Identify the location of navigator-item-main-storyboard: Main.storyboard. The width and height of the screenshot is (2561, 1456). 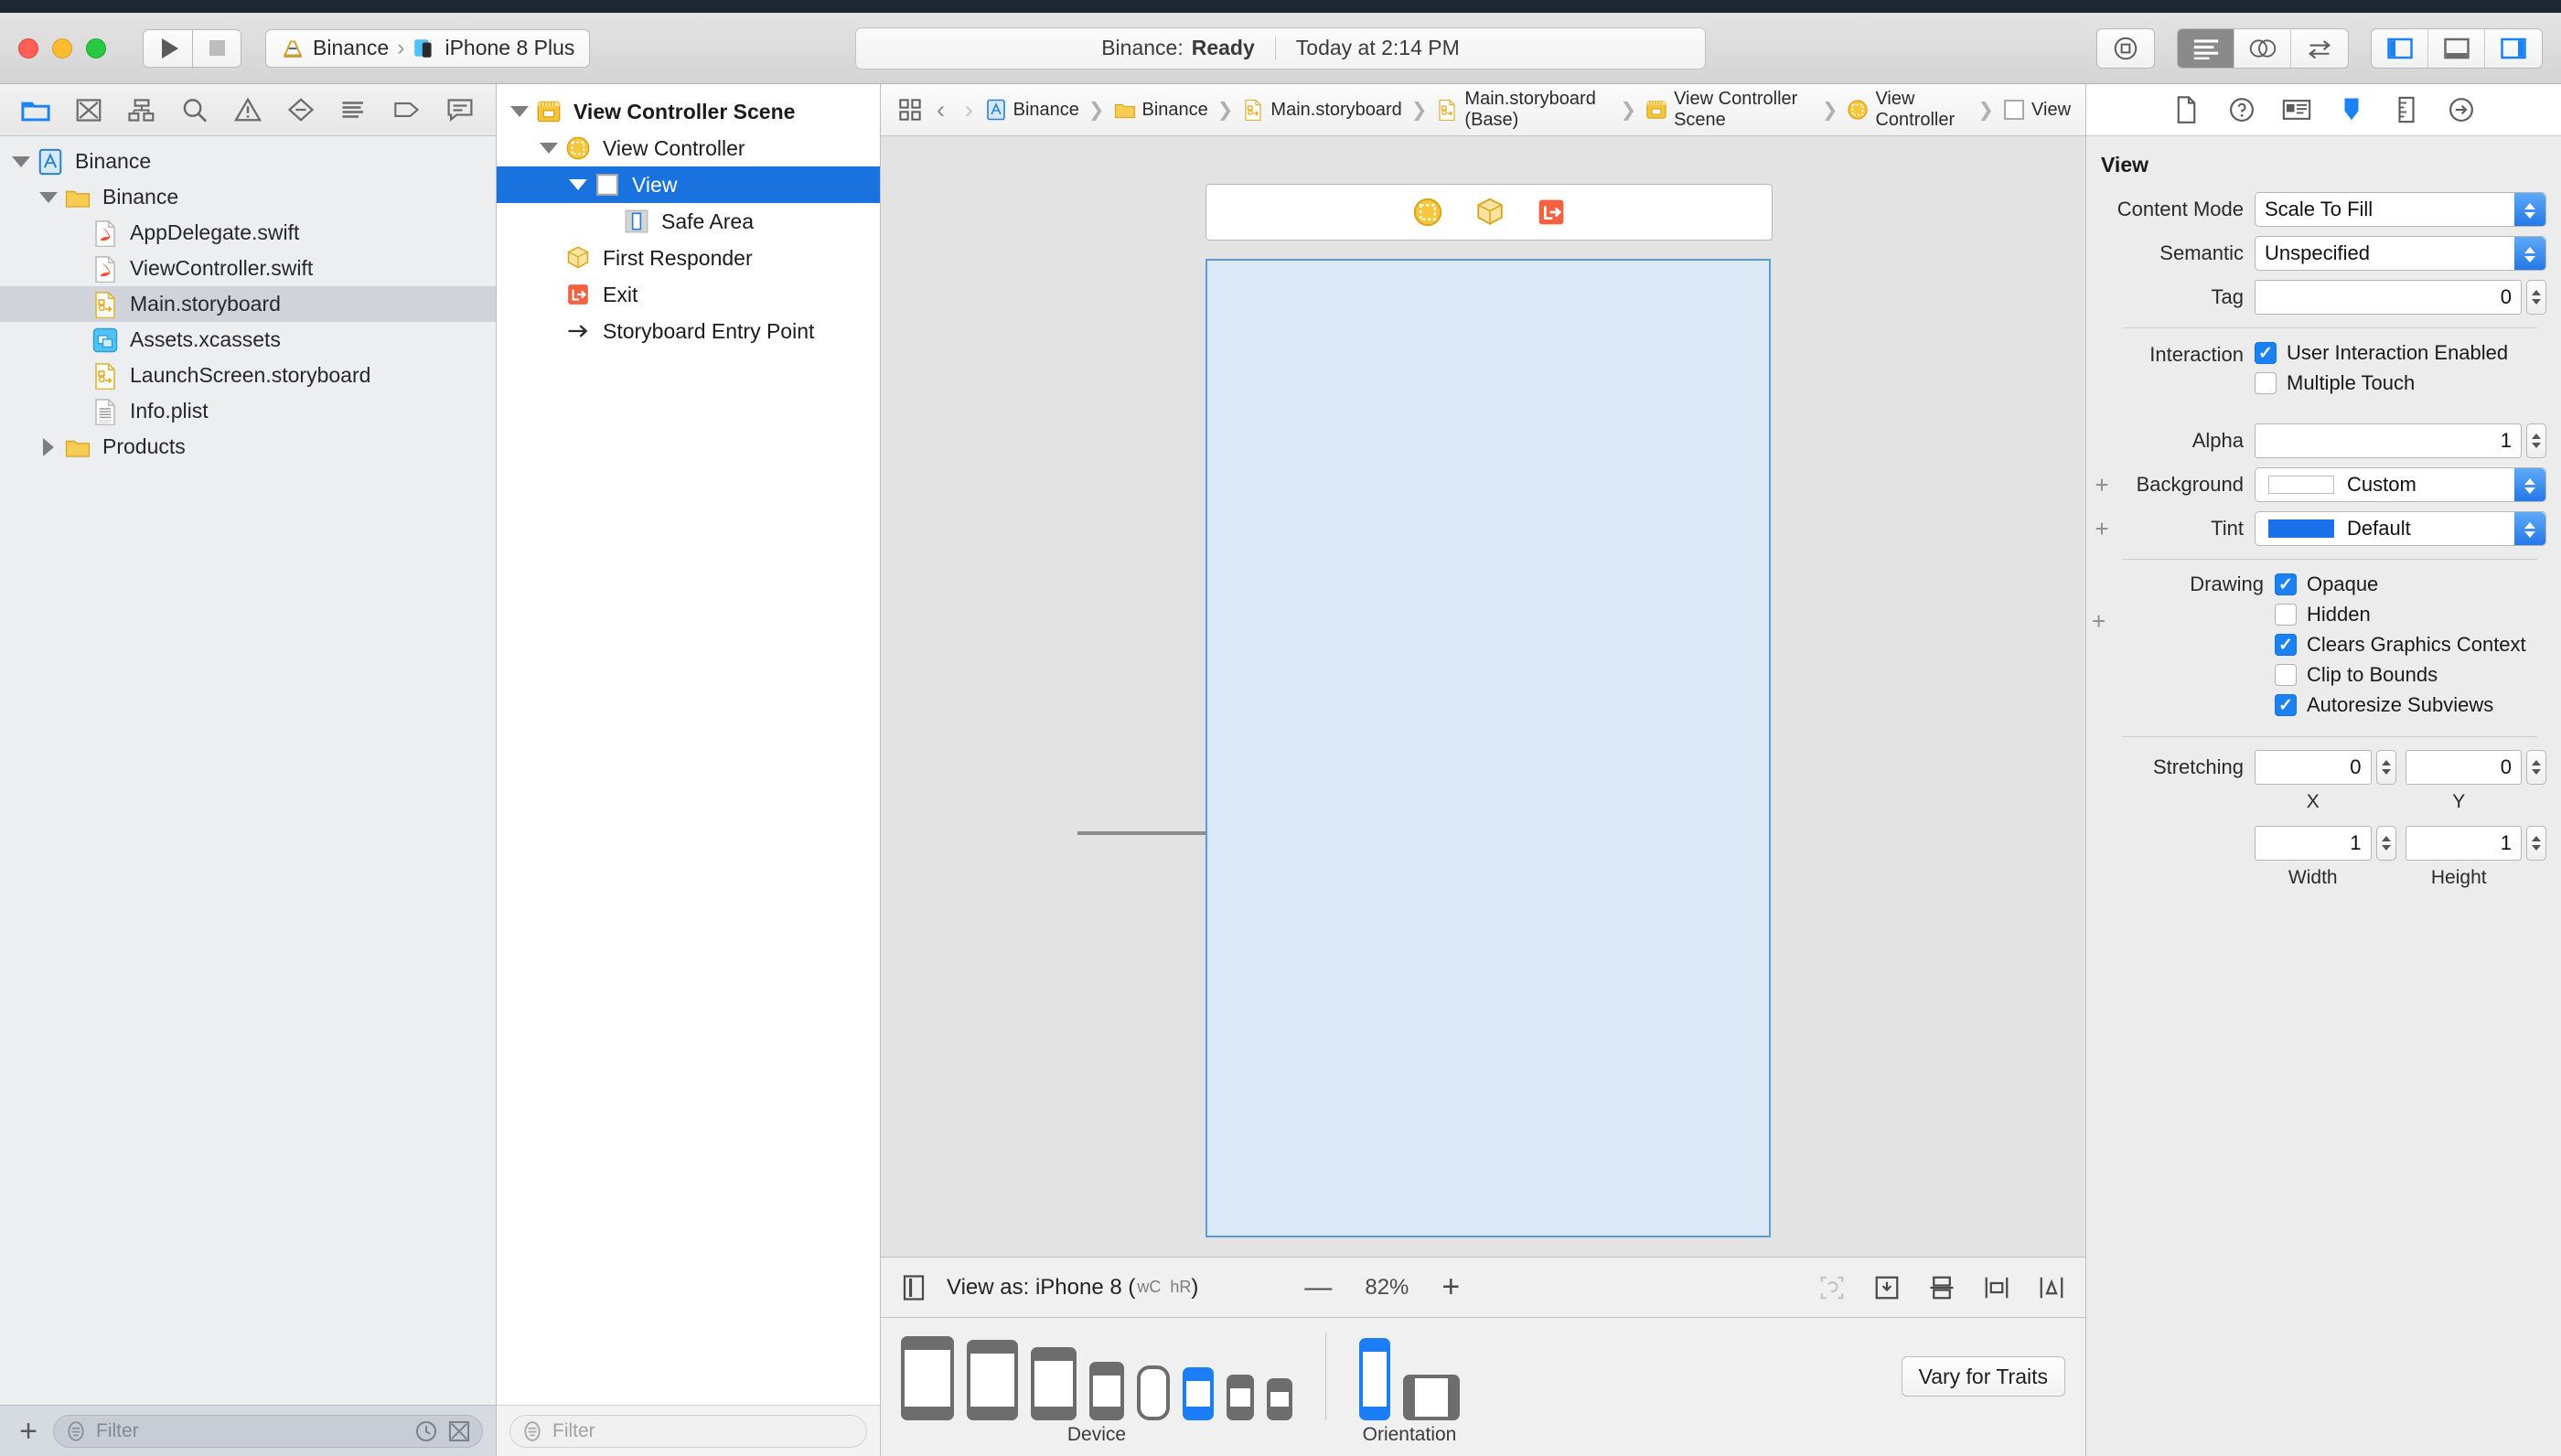
(248, 304).